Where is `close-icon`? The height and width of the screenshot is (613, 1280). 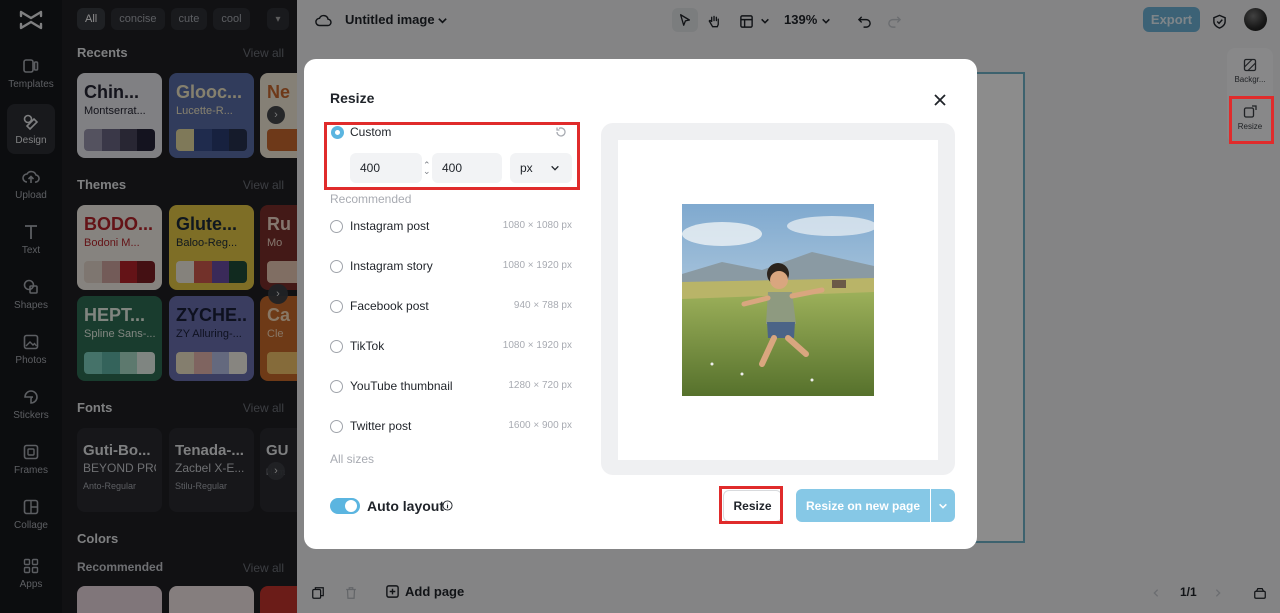 close-icon is located at coordinates (940, 100).